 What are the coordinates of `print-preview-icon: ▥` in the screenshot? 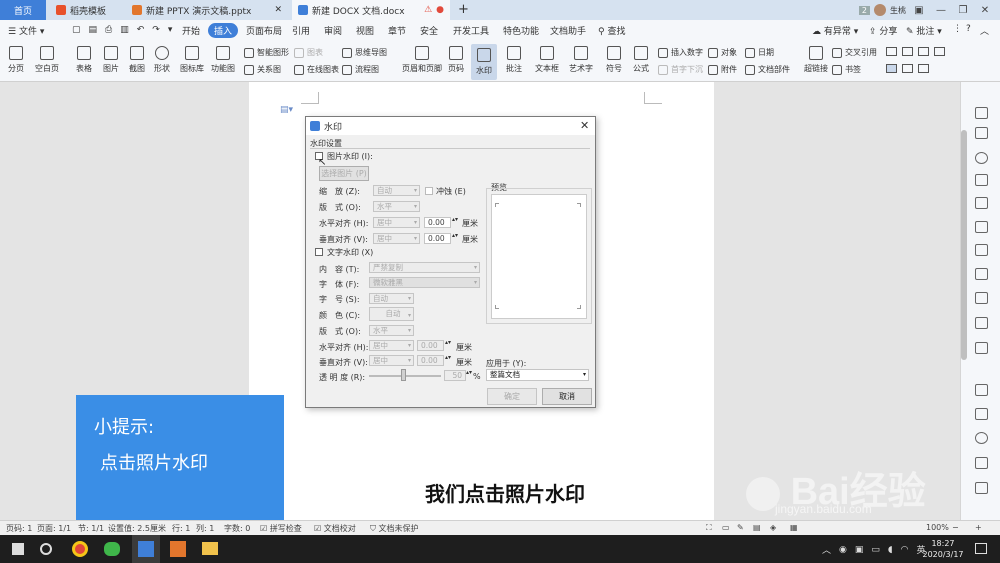 It's located at (124, 30).